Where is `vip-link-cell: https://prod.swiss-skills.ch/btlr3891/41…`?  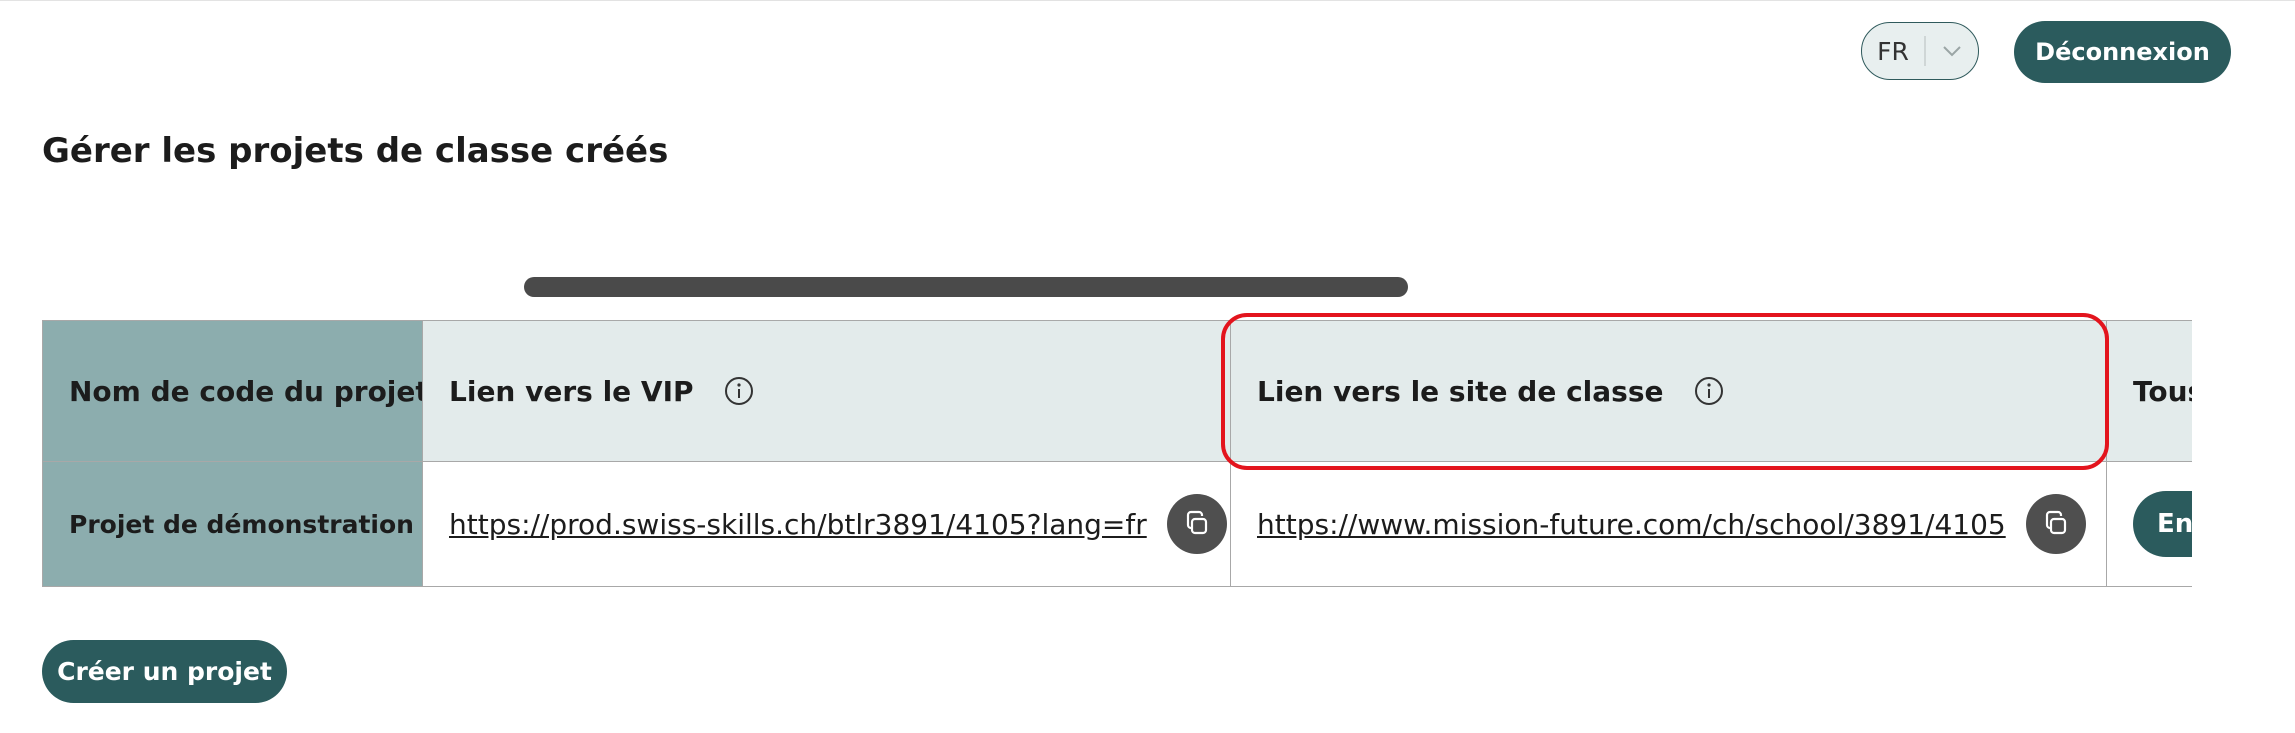 vip-link-cell: https://prod.swiss-skills.ch/btlr3891/41… is located at coordinates (826, 524).